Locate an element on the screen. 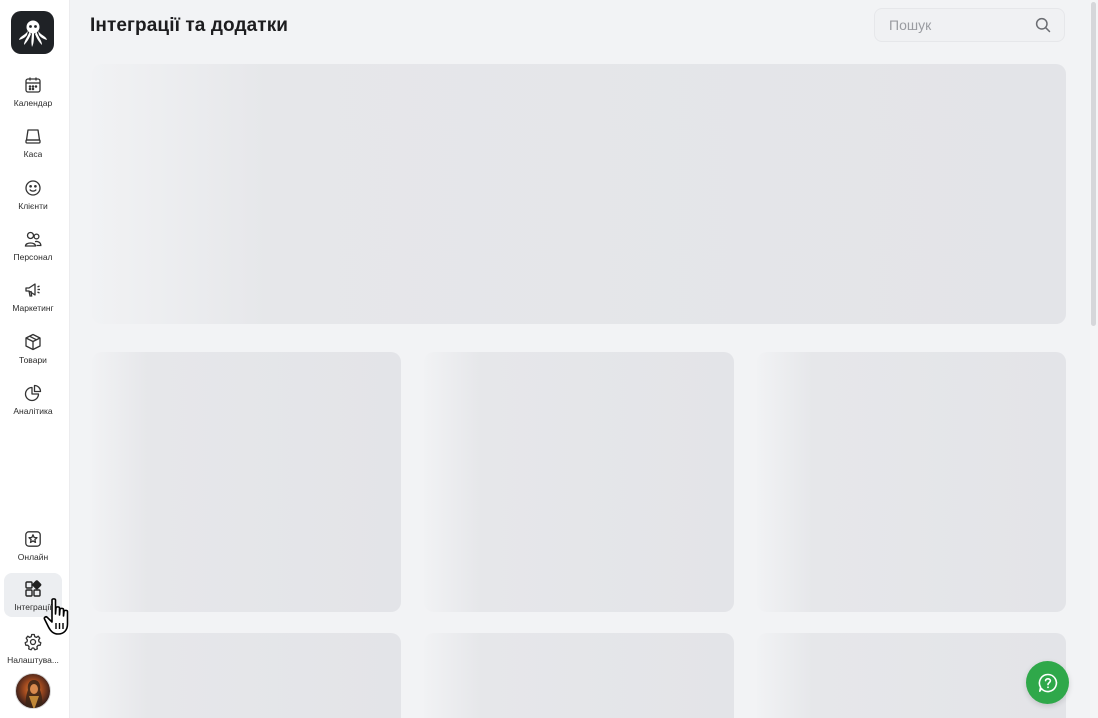 The width and height of the screenshot is (1098, 718). apps-icon is located at coordinates (33, 589).